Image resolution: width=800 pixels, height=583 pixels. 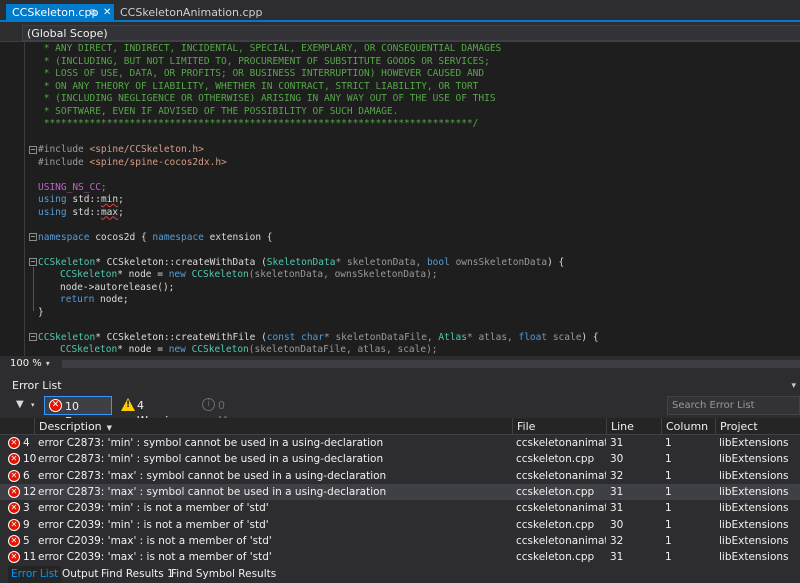 What do you see at coordinates (733, 405) in the screenshot?
I see `search-error-list-input: Search Error List` at bounding box center [733, 405].